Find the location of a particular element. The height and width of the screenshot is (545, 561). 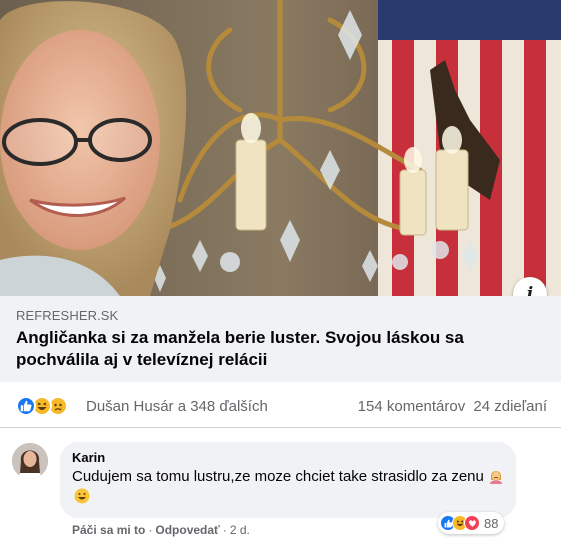

comment-author: Karin is located at coordinates (288, 458).